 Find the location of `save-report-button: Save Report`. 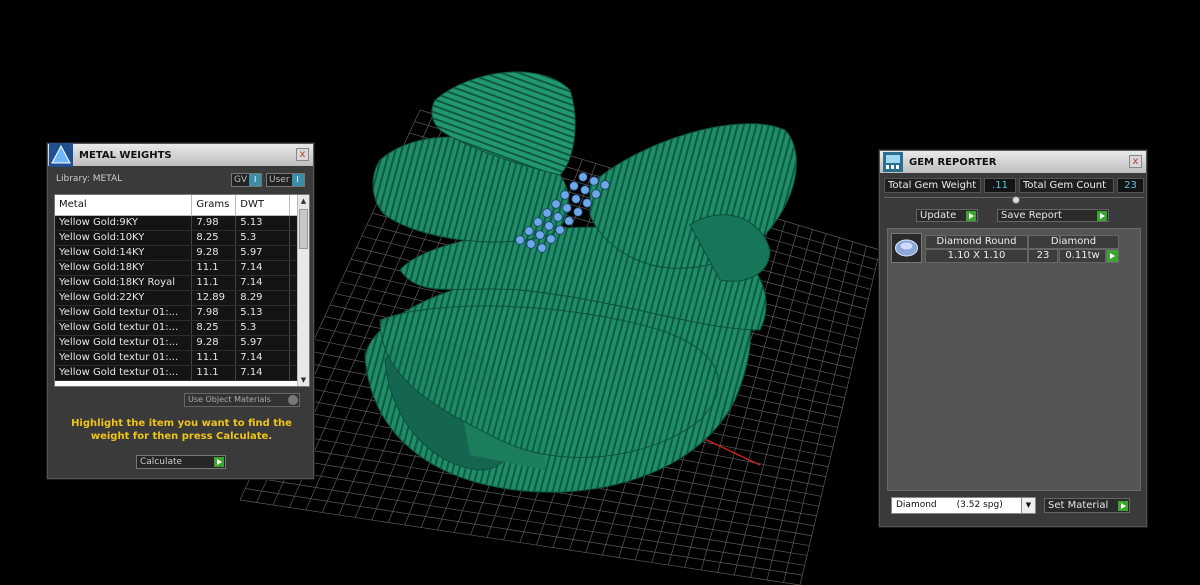

save-report-button: Save Report is located at coordinates (1053, 215).